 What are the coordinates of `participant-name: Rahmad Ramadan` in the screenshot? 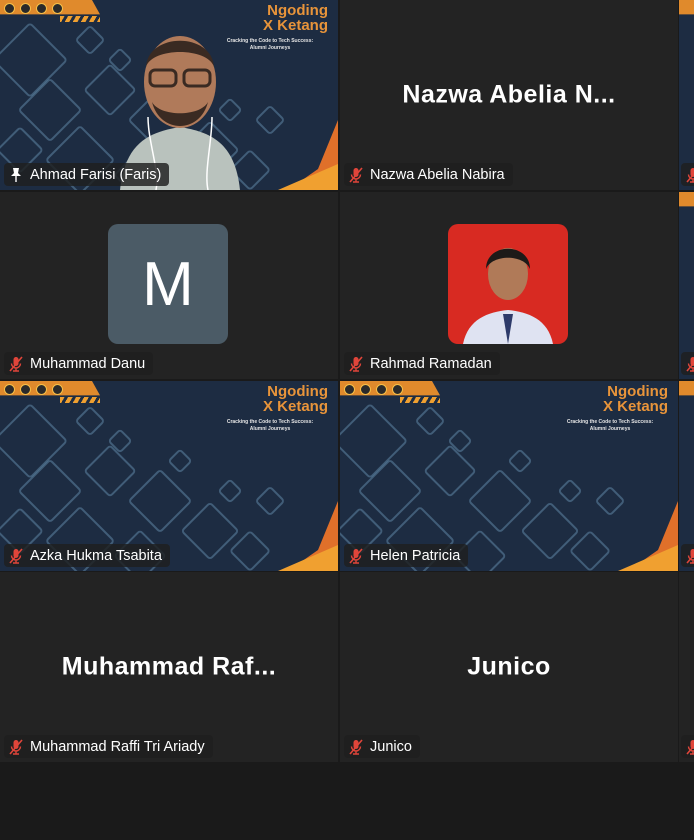 It's located at (431, 363).